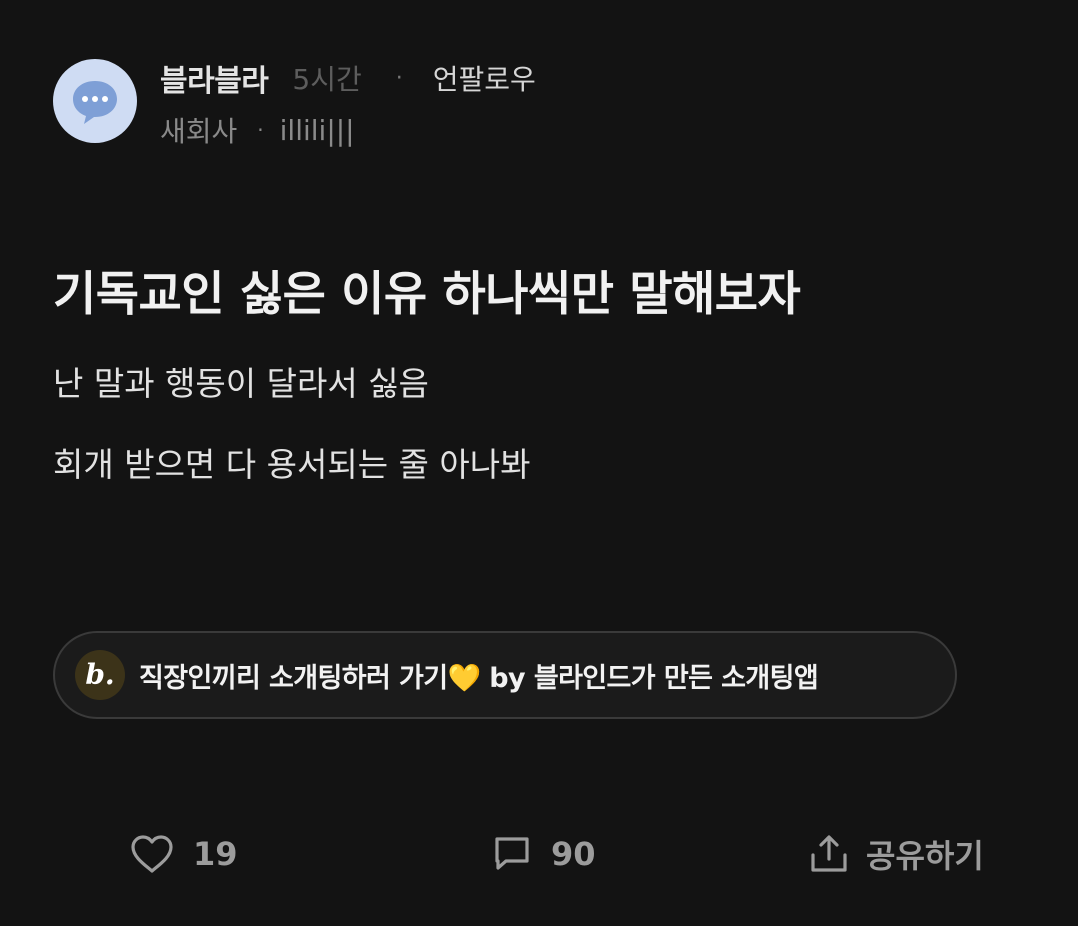  Describe the element at coordinates (183, 854) in the screenshot. I see `like-button: 19` at that location.